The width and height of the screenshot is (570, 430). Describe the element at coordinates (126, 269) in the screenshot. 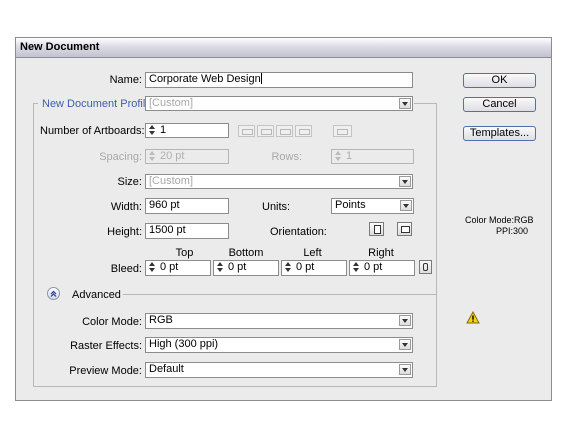

I see `bleed-label: Bleed:` at that location.